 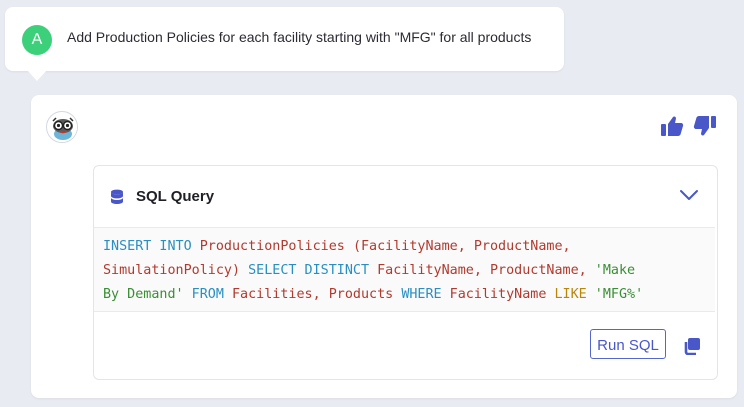 I want to click on copy-icon, so click(x=692, y=348).